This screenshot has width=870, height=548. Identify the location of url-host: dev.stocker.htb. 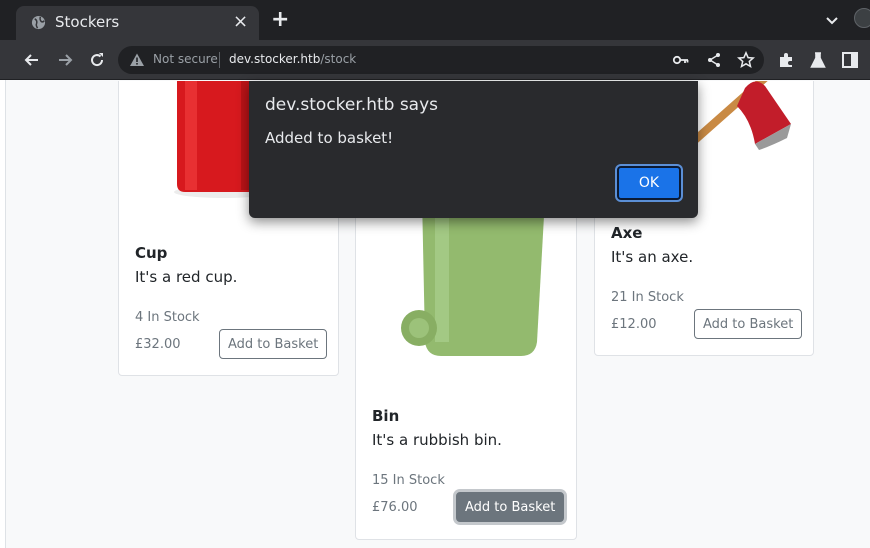
(275, 59).